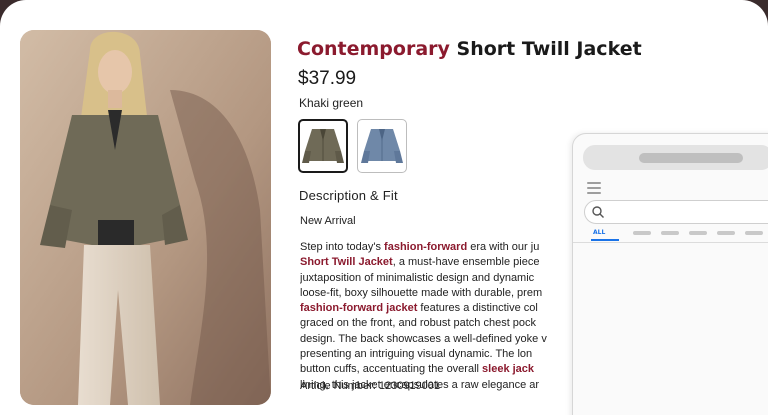  Describe the element at coordinates (477, 308) in the screenshot. I see `description-text: features a distinctive col` at that location.